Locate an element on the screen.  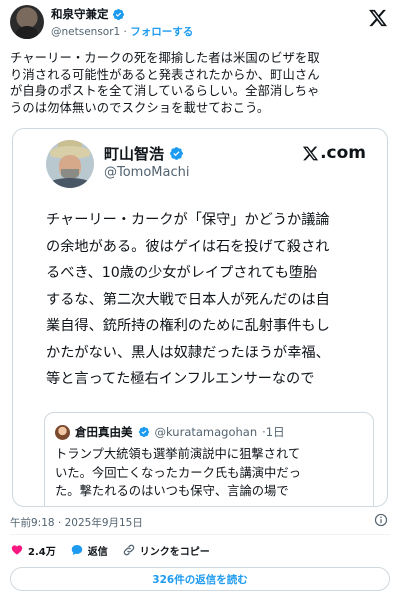
read-replies-button: 326件の返信を読む is located at coordinates (200, 579).